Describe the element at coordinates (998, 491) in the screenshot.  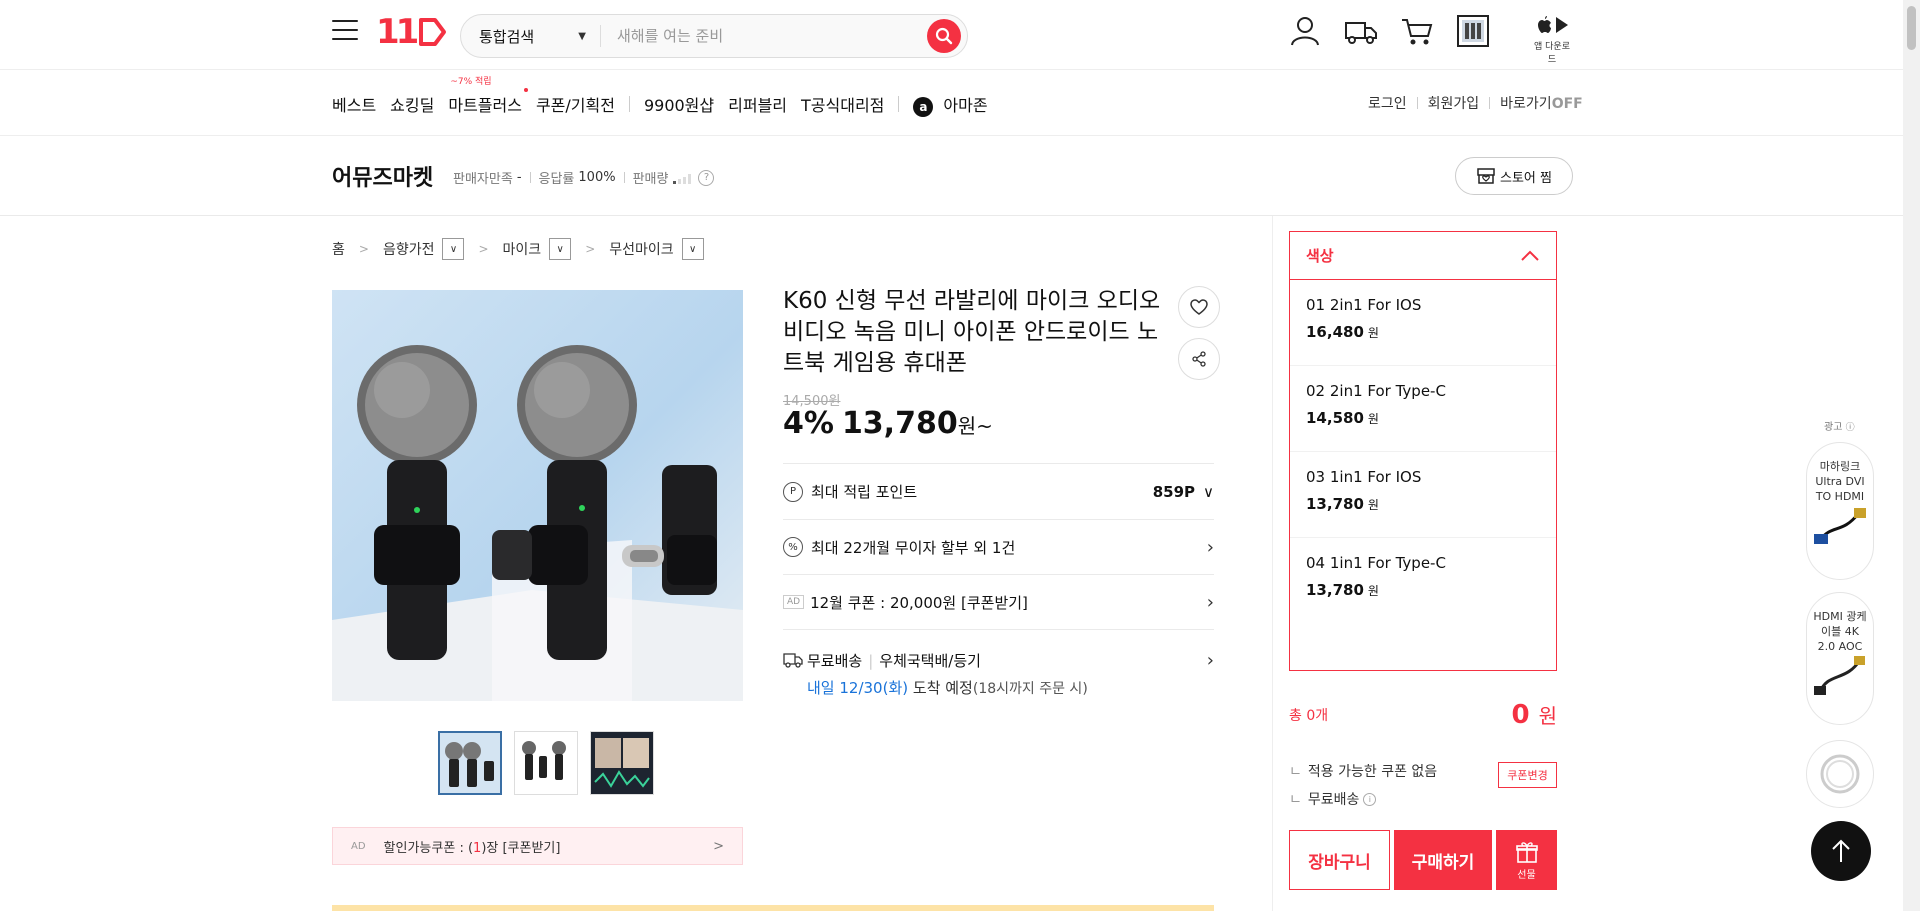
I see `points-row: P 최대 적립 포인트 859P ∨` at that location.